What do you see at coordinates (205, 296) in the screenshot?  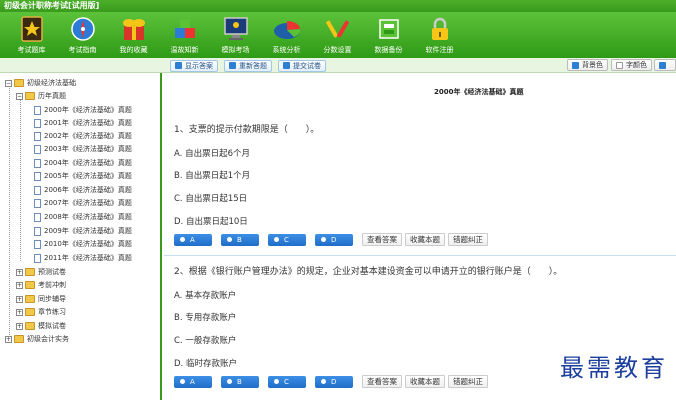 I see `question-2-option-a: A. 基本存款账户` at bounding box center [205, 296].